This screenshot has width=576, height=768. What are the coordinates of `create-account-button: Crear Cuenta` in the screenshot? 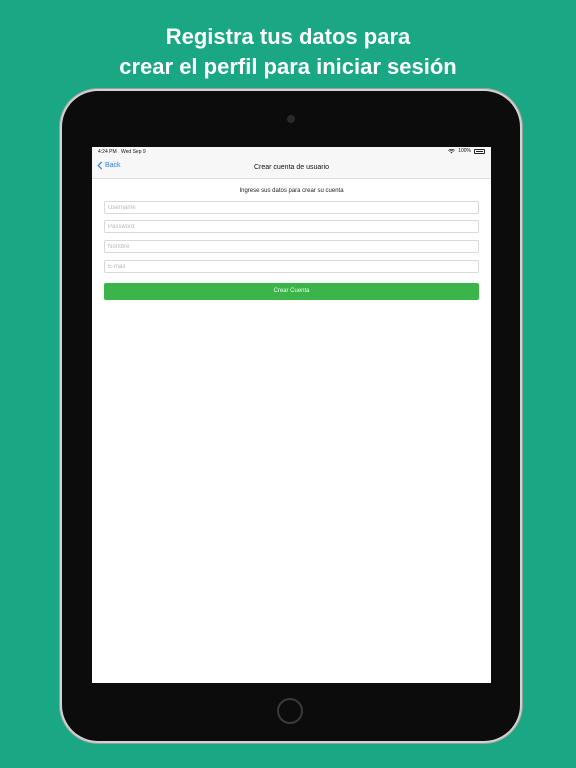 It's located at (291, 291).